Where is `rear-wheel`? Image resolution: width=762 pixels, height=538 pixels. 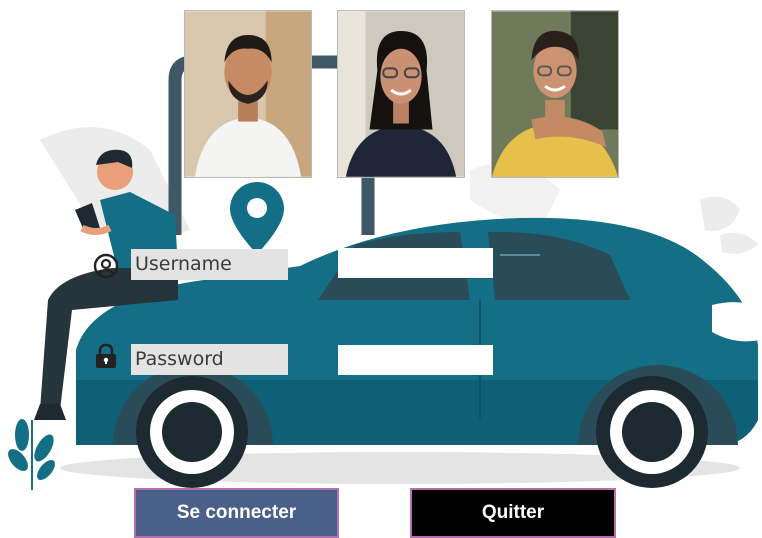
rear-wheel is located at coordinates (652, 432).